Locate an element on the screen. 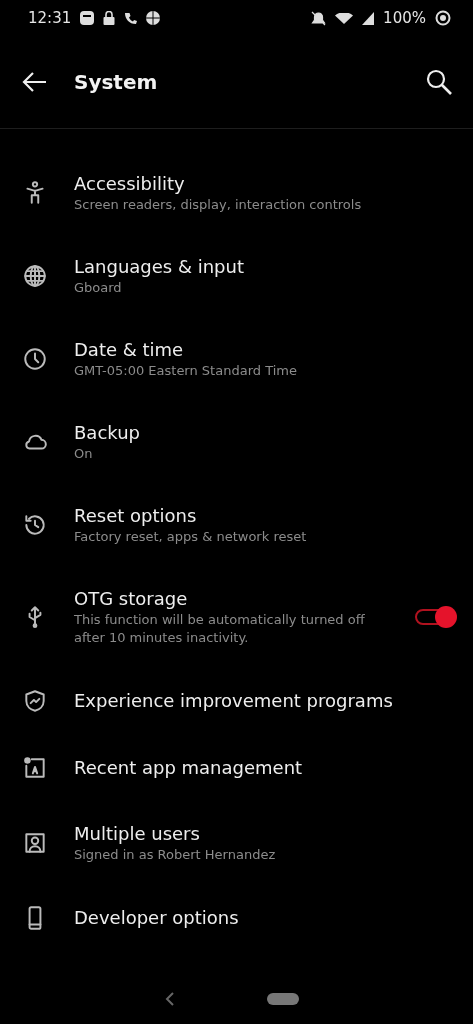 Image resolution: width=473 pixels, height=1024 pixels. signal-icon is located at coordinates (368, 18).